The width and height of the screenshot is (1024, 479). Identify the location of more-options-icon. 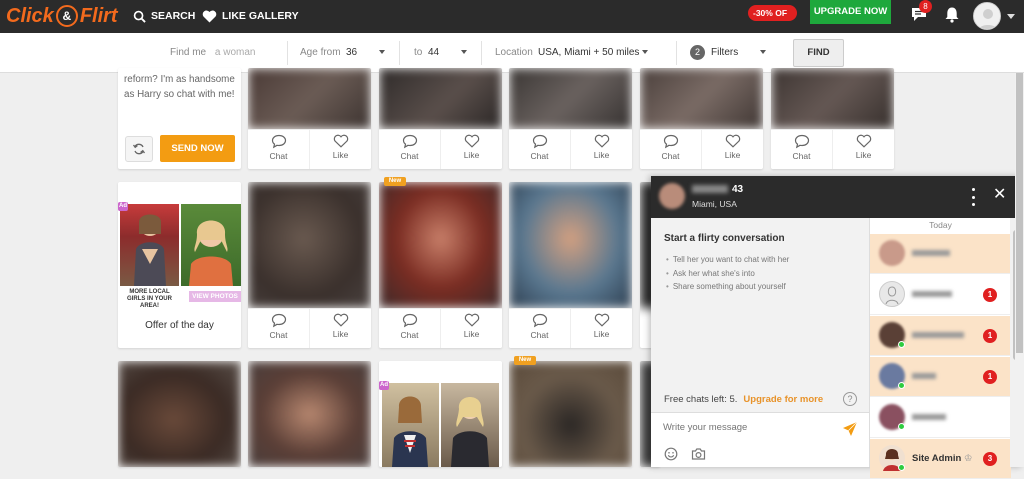
(973, 197).